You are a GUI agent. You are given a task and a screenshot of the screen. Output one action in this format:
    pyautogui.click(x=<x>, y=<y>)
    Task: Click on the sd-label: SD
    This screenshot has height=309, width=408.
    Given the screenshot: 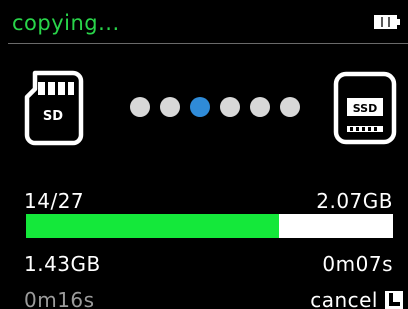 What is the action you would take?
    pyautogui.click(x=53, y=116)
    